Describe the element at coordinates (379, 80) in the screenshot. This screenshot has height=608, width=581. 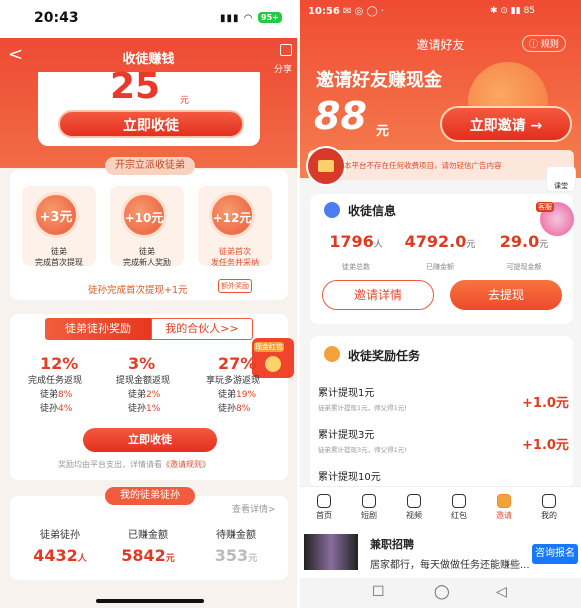
I see `invite-headline: 邀请好友赚现金` at that location.